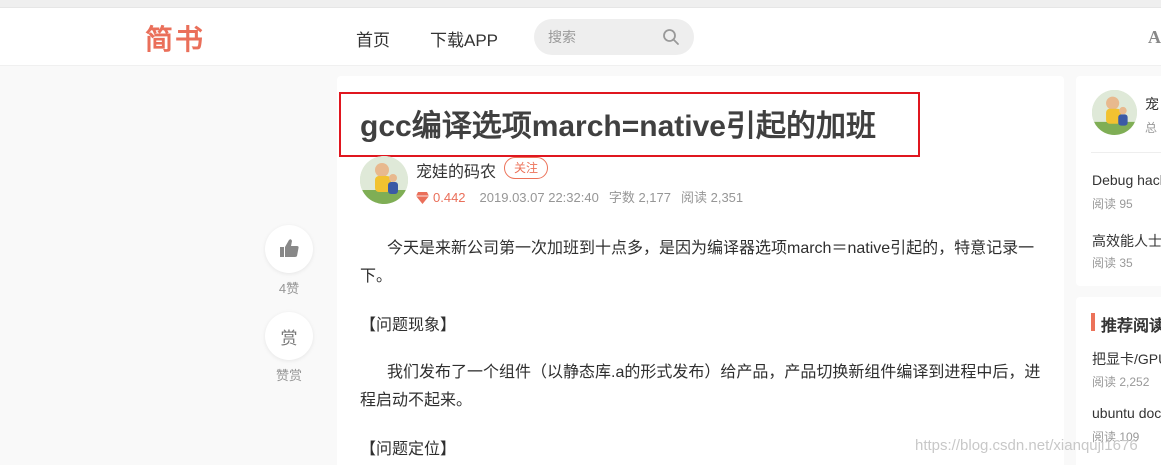  I want to click on reward-label: 赞赏, so click(288, 375).